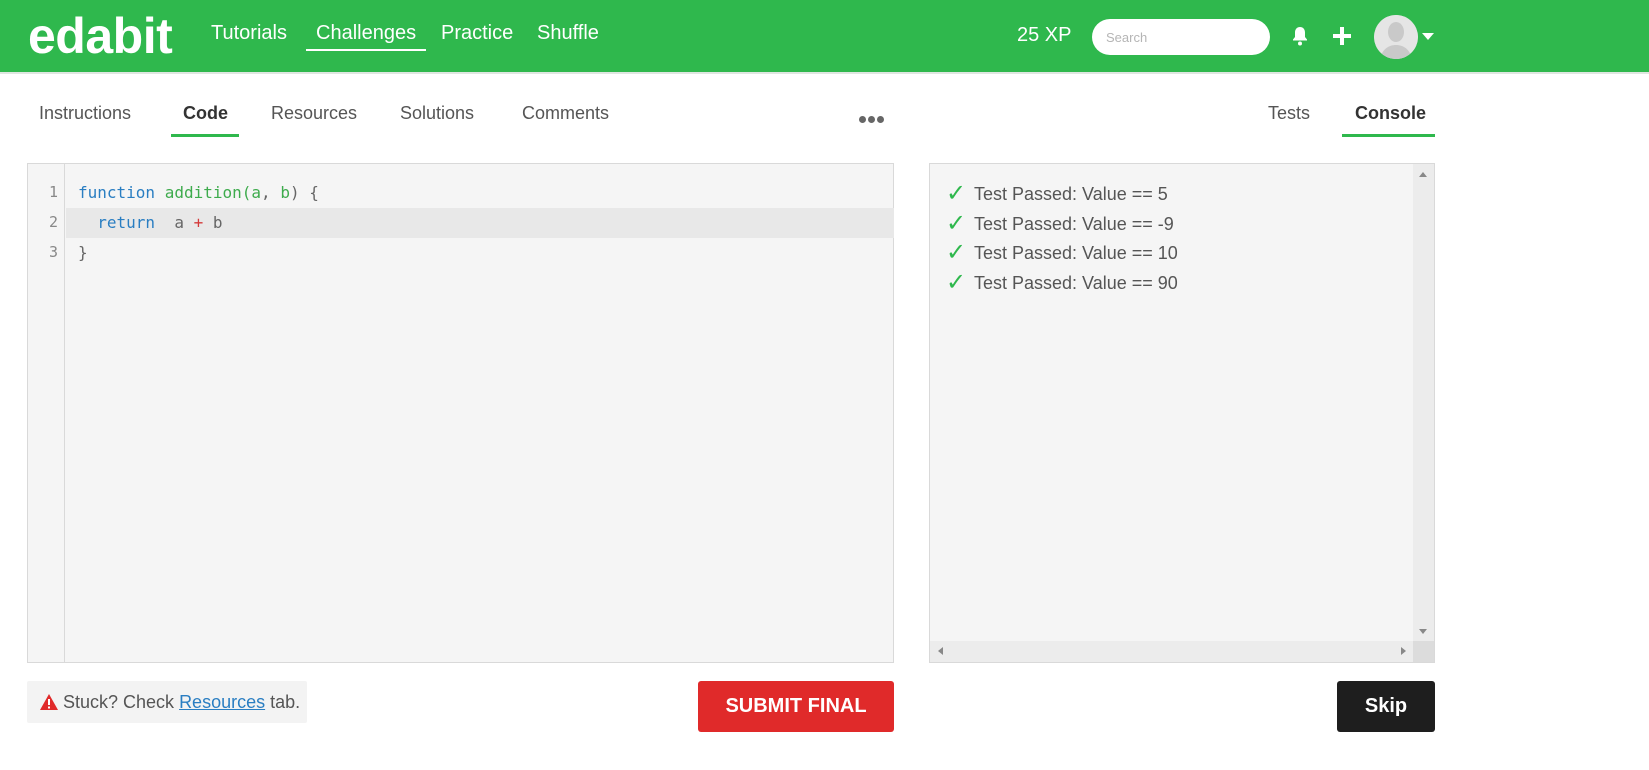 This screenshot has width=1649, height=770. What do you see at coordinates (222, 702) in the screenshot?
I see `resources-link: Resources` at bounding box center [222, 702].